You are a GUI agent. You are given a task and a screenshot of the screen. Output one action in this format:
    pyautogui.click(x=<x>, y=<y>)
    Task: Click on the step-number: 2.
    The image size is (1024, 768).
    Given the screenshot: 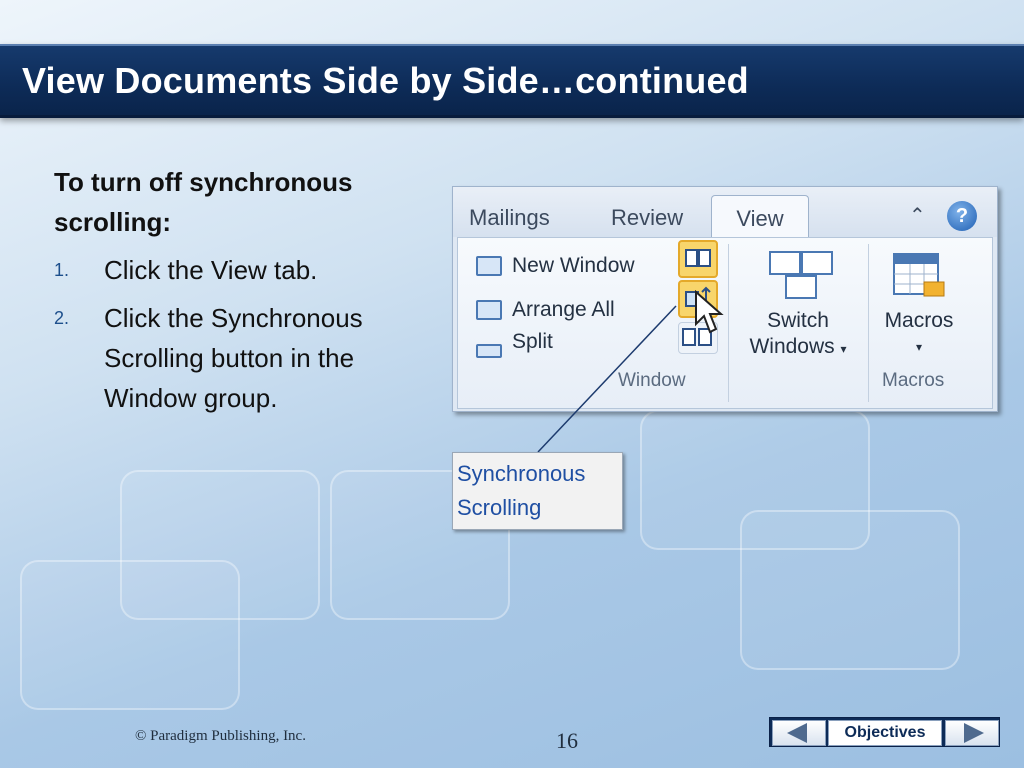 What is the action you would take?
    pyautogui.click(x=62, y=318)
    